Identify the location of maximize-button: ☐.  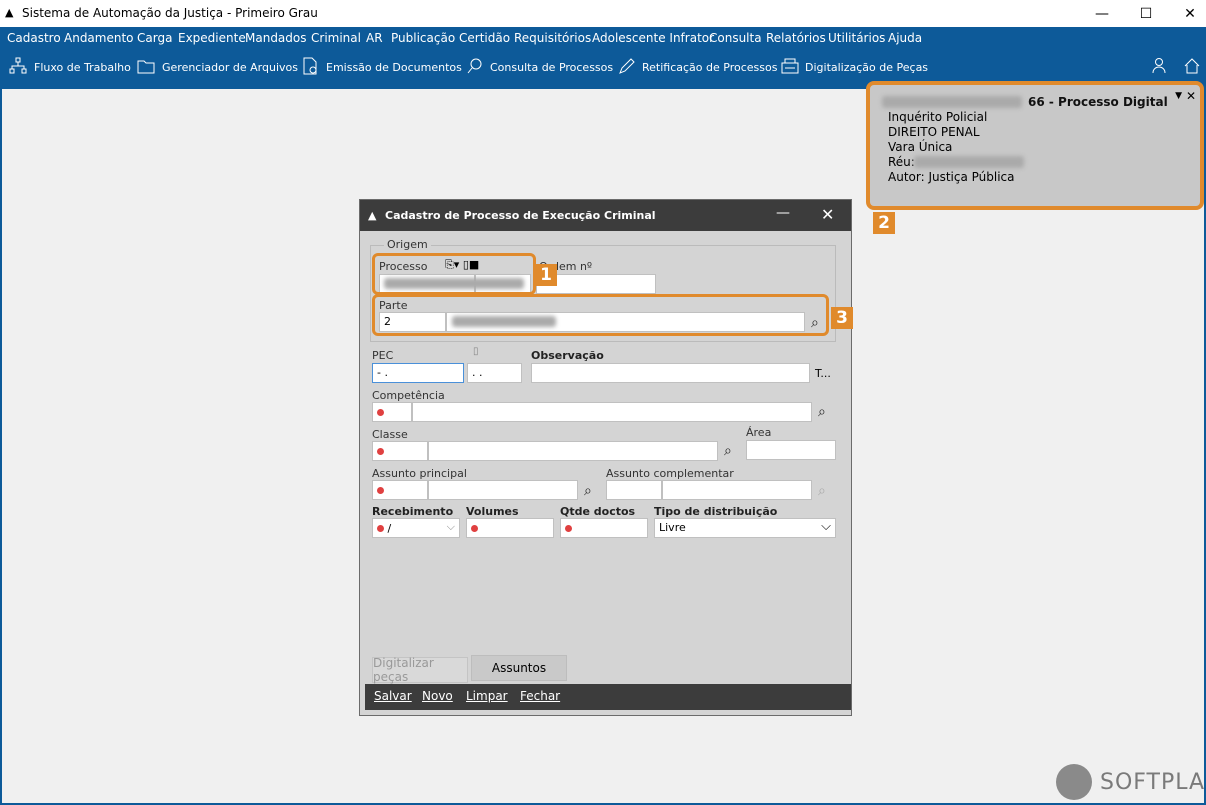
(1146, 13).